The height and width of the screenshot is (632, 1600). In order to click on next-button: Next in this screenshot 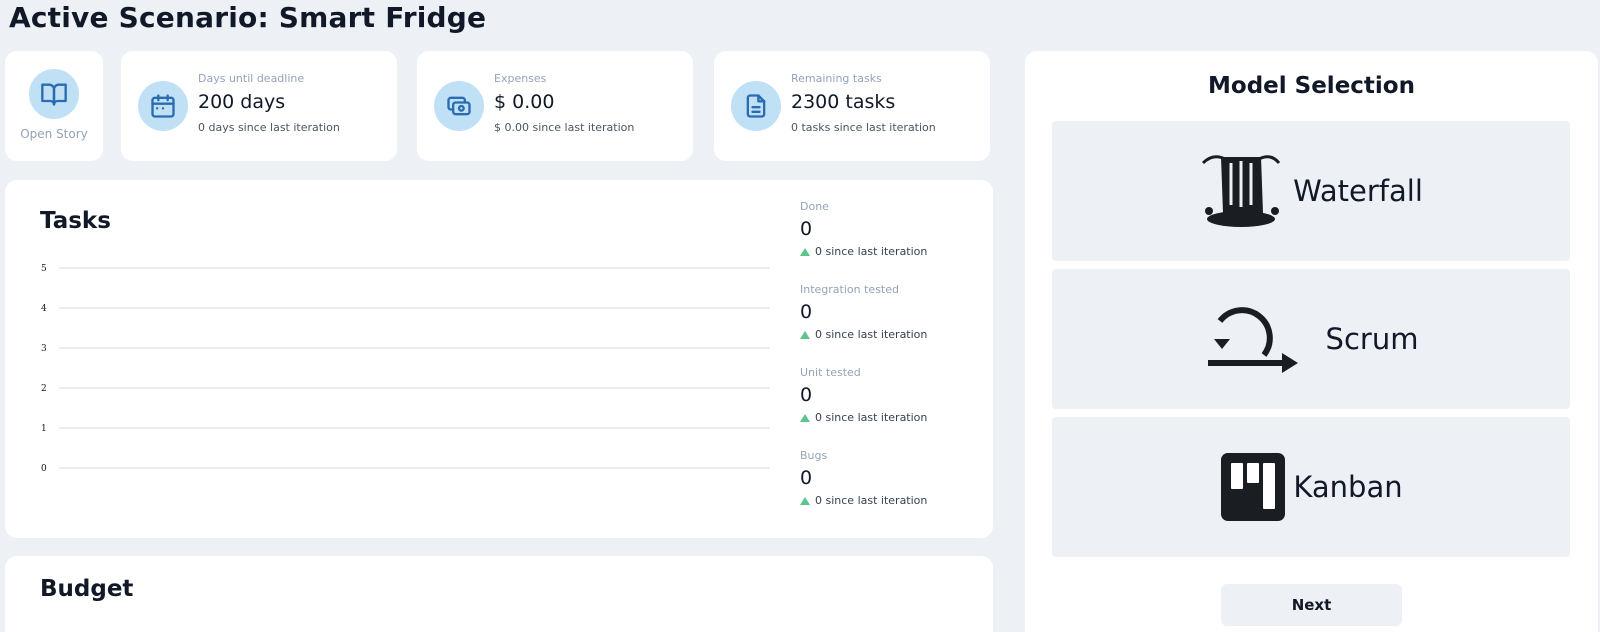, I will do `click(1311, 605)`.